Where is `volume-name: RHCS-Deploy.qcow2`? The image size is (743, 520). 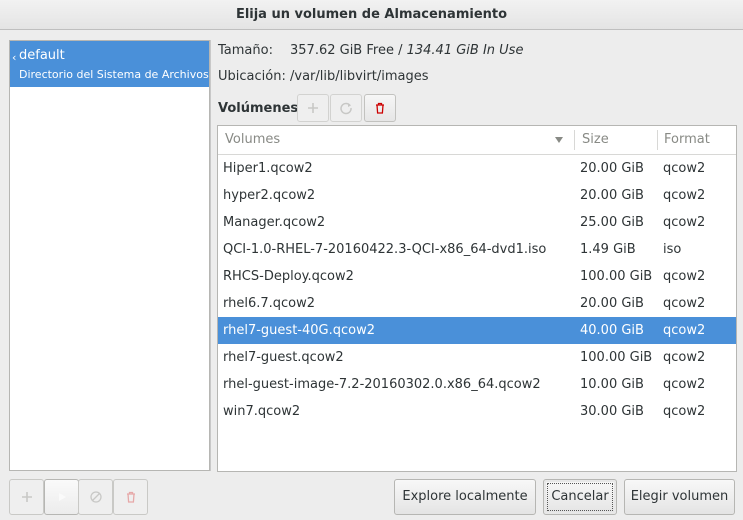 volume-name: RHCS-Deploy.qcow2 is located at coordinates (288, 276).